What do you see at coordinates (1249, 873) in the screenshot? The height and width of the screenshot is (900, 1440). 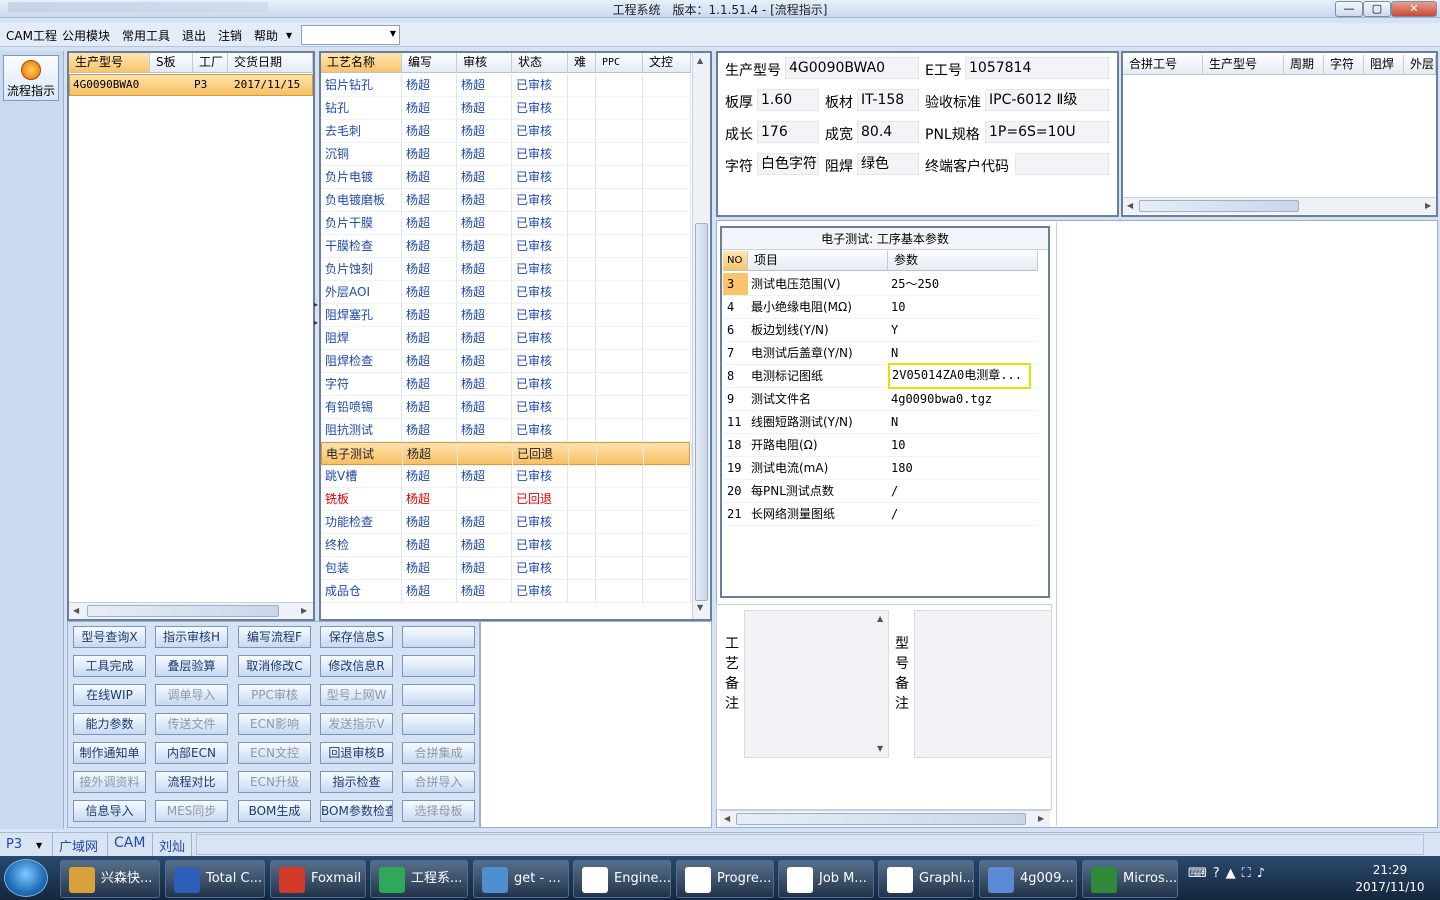 I see `network-icon: ⛶` at bounding box center [1249, 873].